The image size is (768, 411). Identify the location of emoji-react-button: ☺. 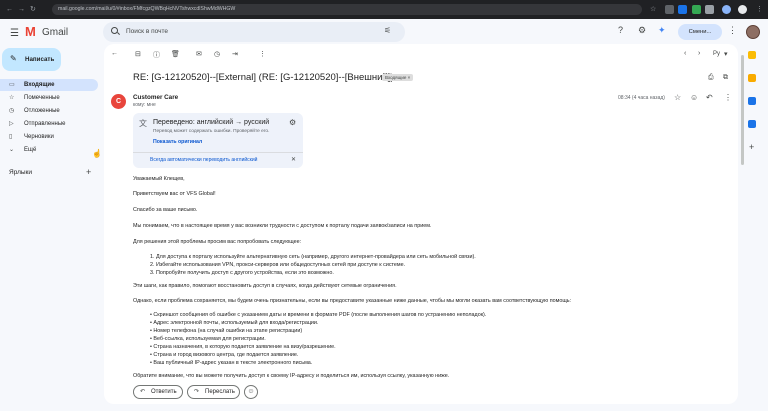
(251, 392).